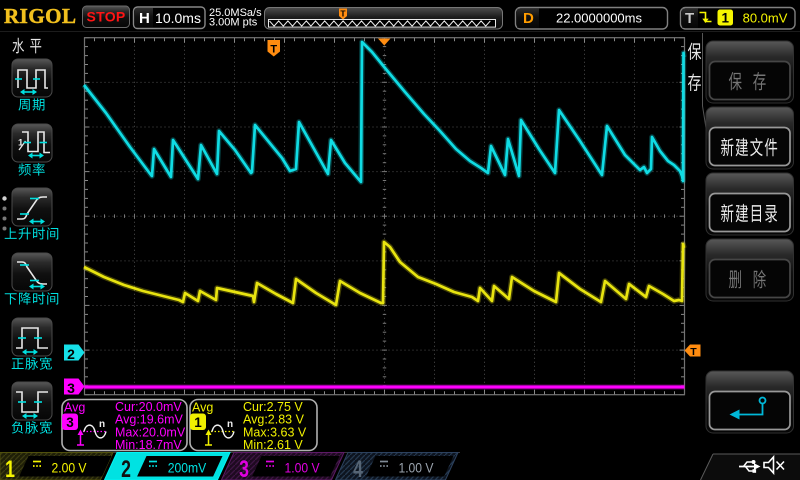 The height and width of the screenshot is (480, 800). Describe the element at coordinates (69, 468) in the screenshot. I see `svg-text: 2.00 V` at that location.